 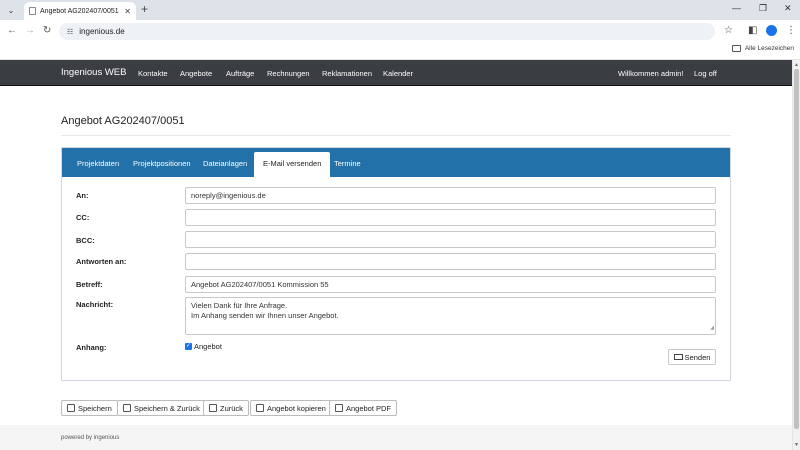 What do you see at coordinates (705, 73) in the screenshot?
I see `logoff-link: Log off` at bounding box center [705, 73].